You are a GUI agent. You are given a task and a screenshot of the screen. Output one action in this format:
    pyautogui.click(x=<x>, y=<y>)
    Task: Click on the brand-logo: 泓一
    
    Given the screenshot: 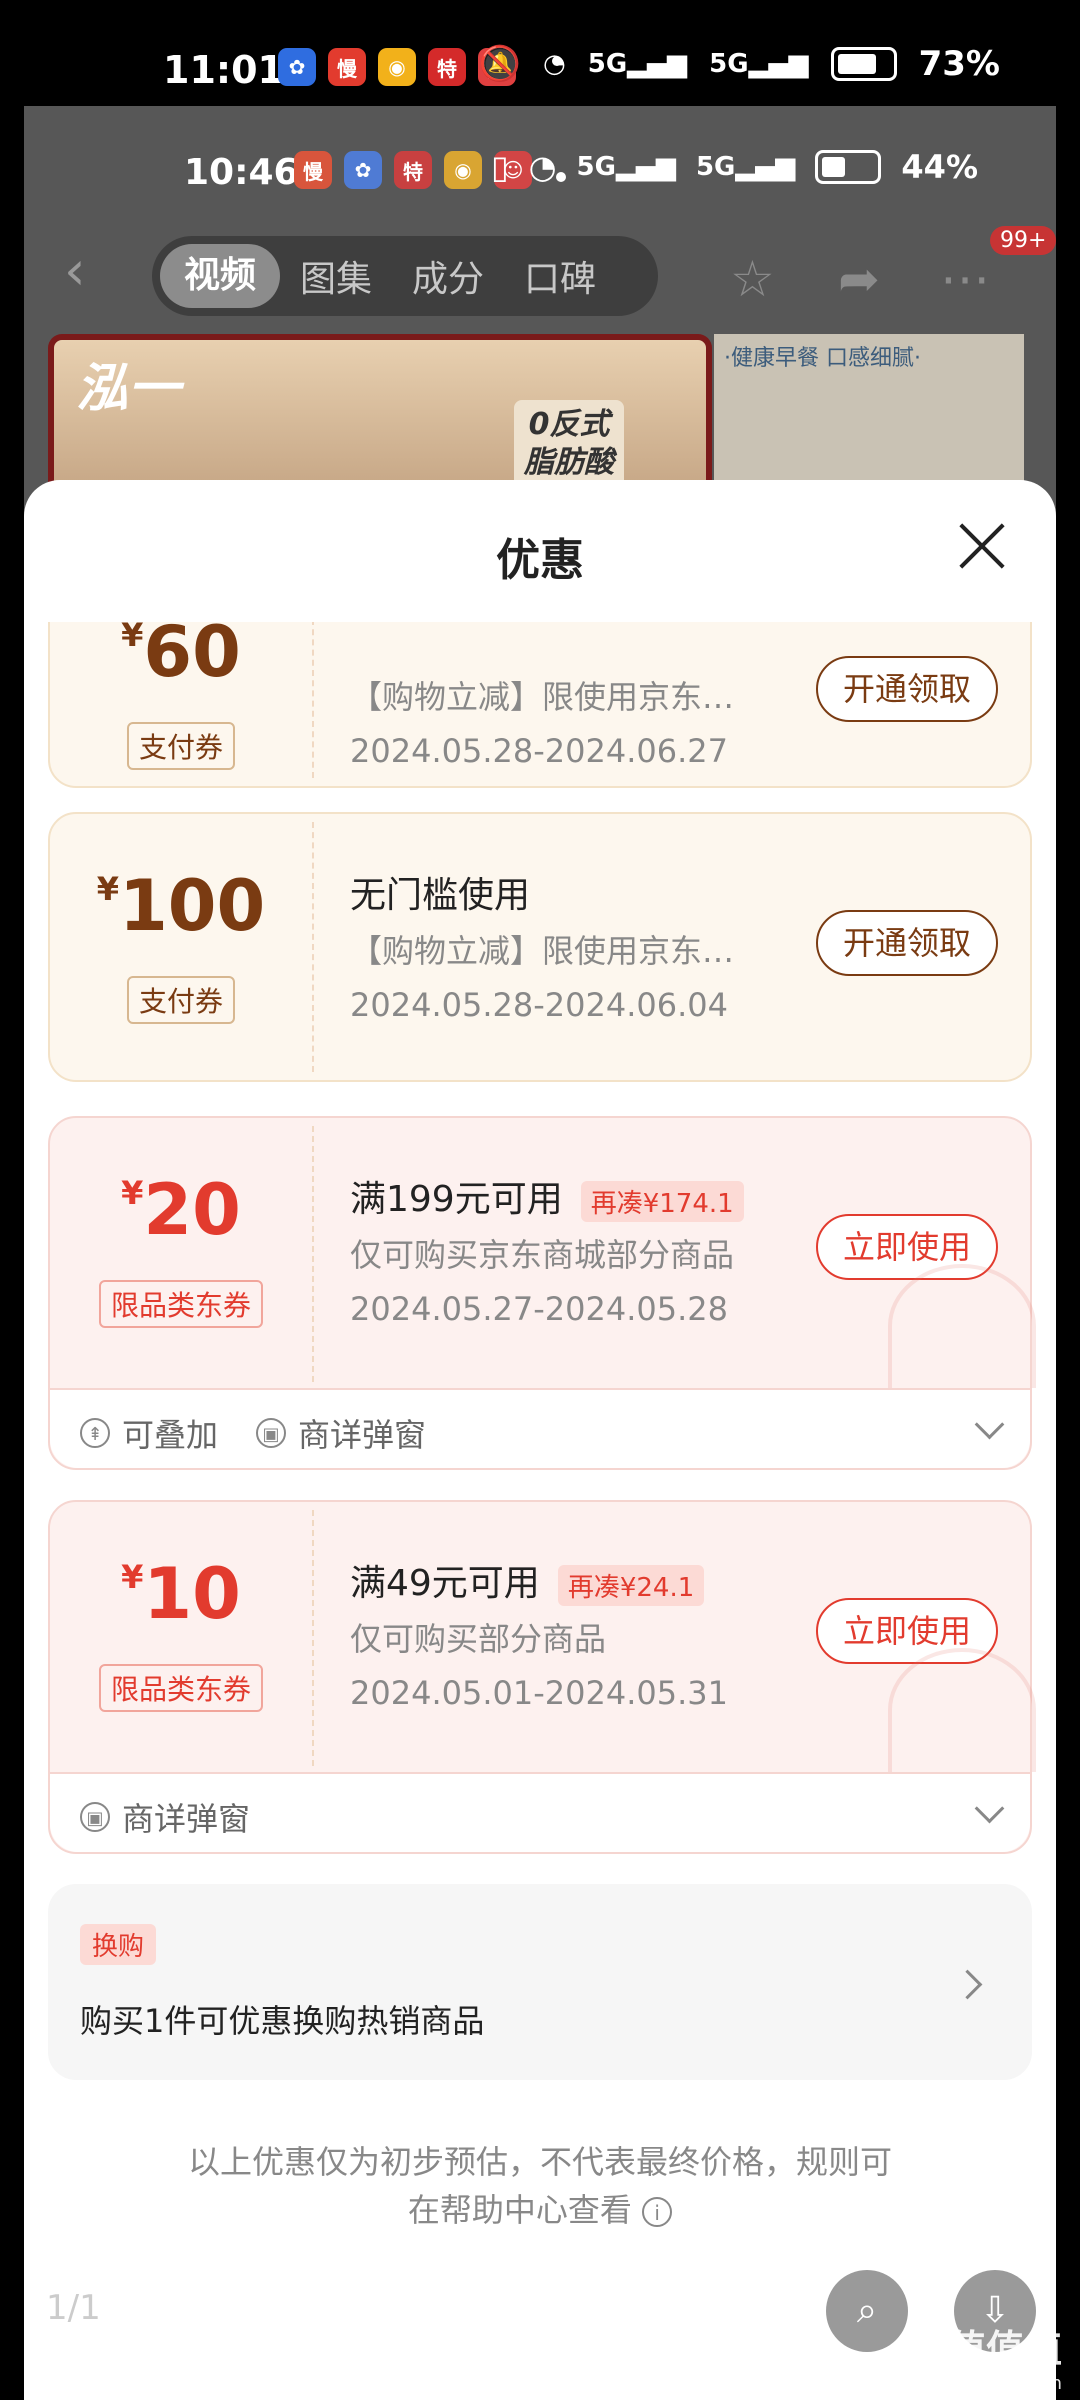 What is the action you would take?
    pyautogui.click(x=128, y=389)
    